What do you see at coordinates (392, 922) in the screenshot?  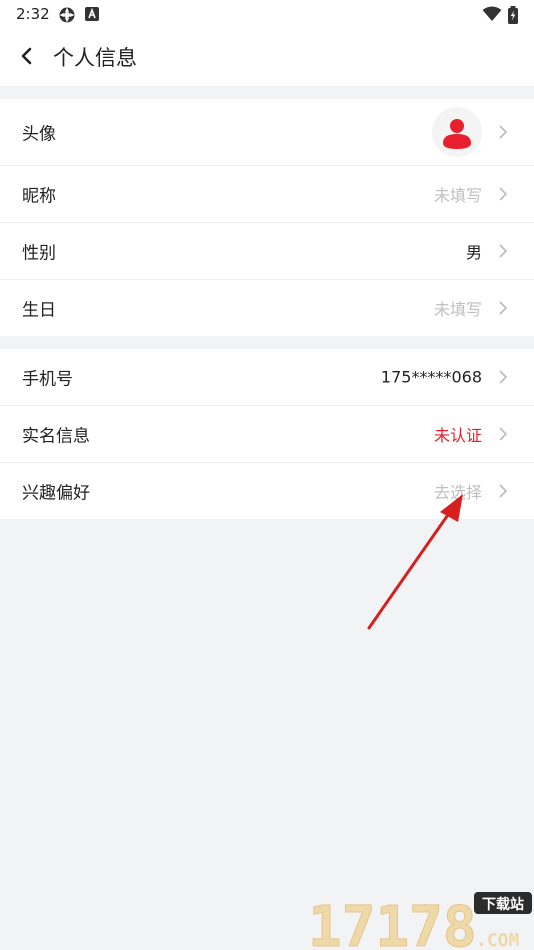 I see `watermark-number: 17178` at bounding box center [392, 922].